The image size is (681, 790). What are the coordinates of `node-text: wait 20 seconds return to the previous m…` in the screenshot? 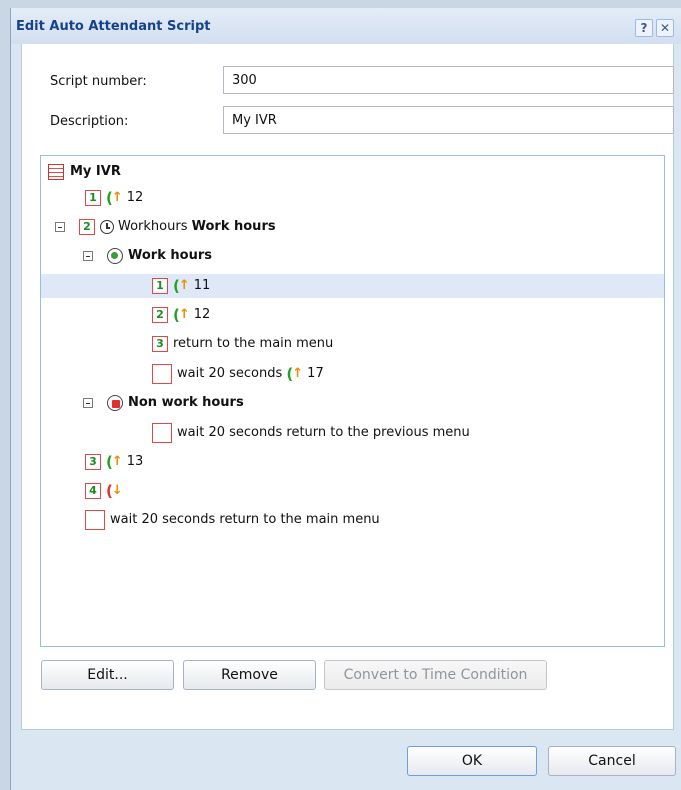 It's located at (323, 432).